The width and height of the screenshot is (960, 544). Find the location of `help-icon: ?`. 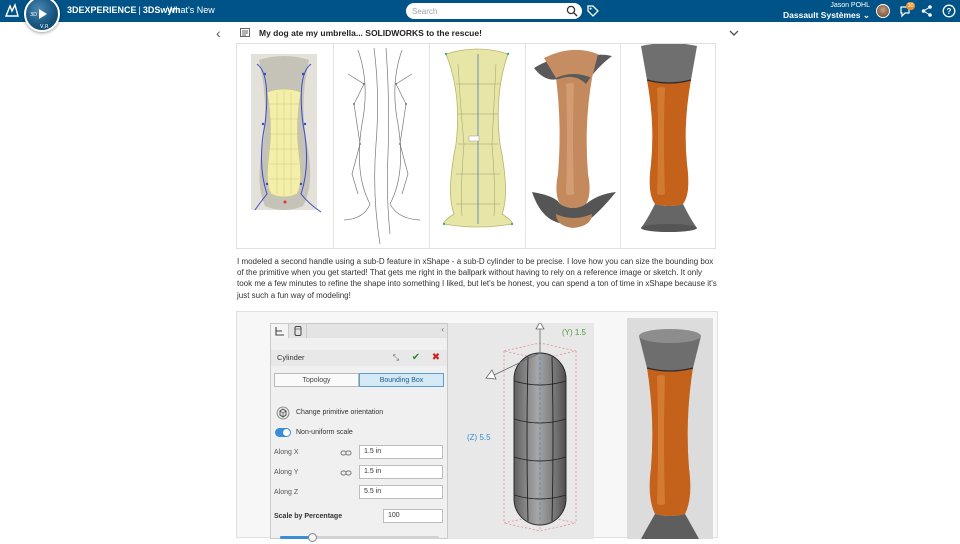

help-icon: ? is located at coordinates (949, 11).